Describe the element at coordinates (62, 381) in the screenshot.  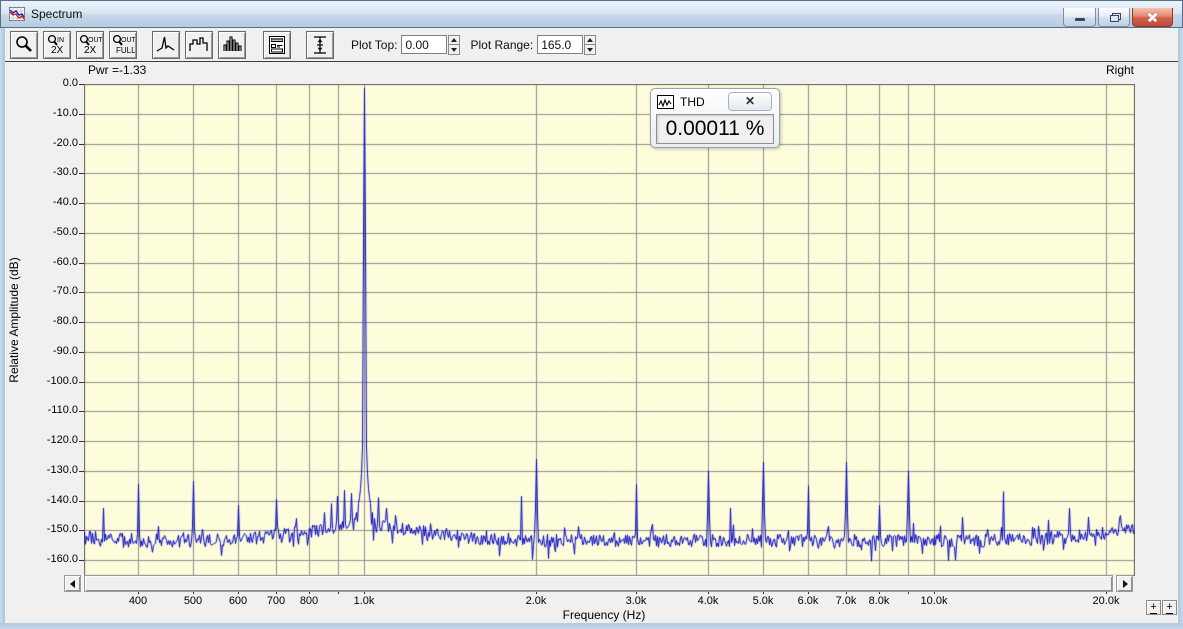
I see `y-tick-label: -100.0` at that location.